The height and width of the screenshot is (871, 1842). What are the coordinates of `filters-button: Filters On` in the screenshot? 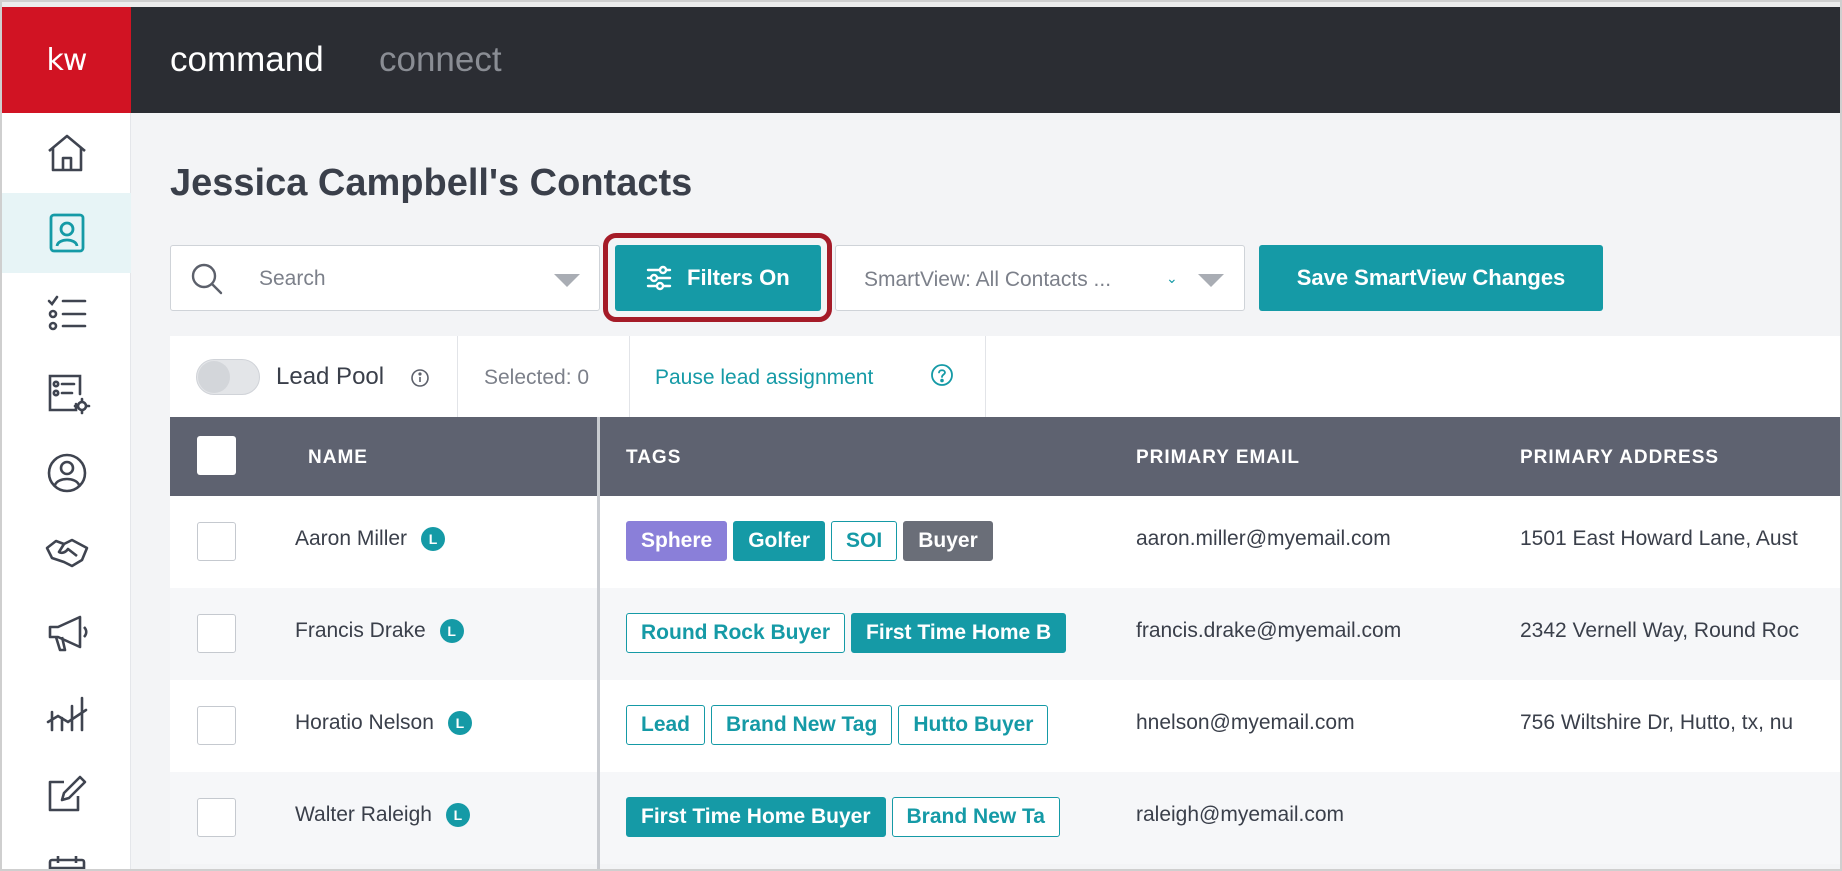 It's located at (718, 278).